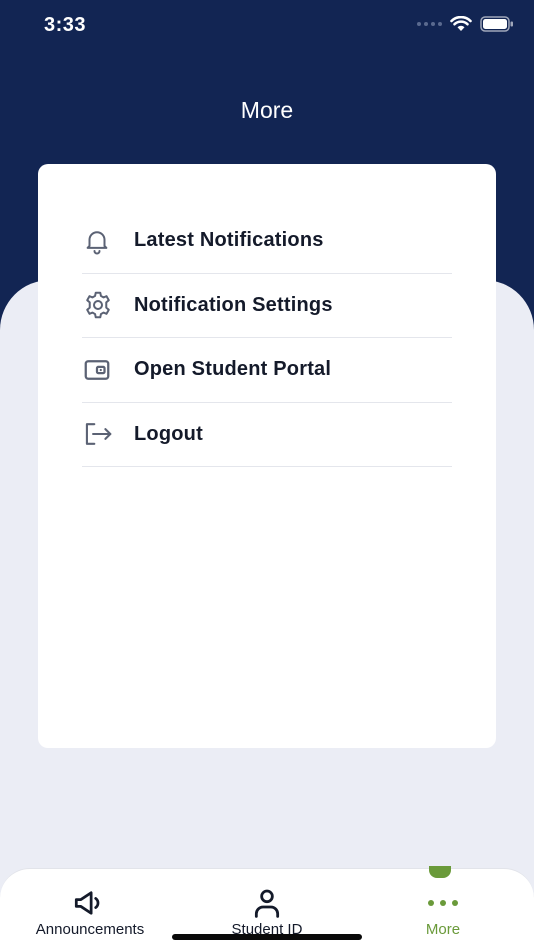  I want to click on person-icon, so click(267, 903).